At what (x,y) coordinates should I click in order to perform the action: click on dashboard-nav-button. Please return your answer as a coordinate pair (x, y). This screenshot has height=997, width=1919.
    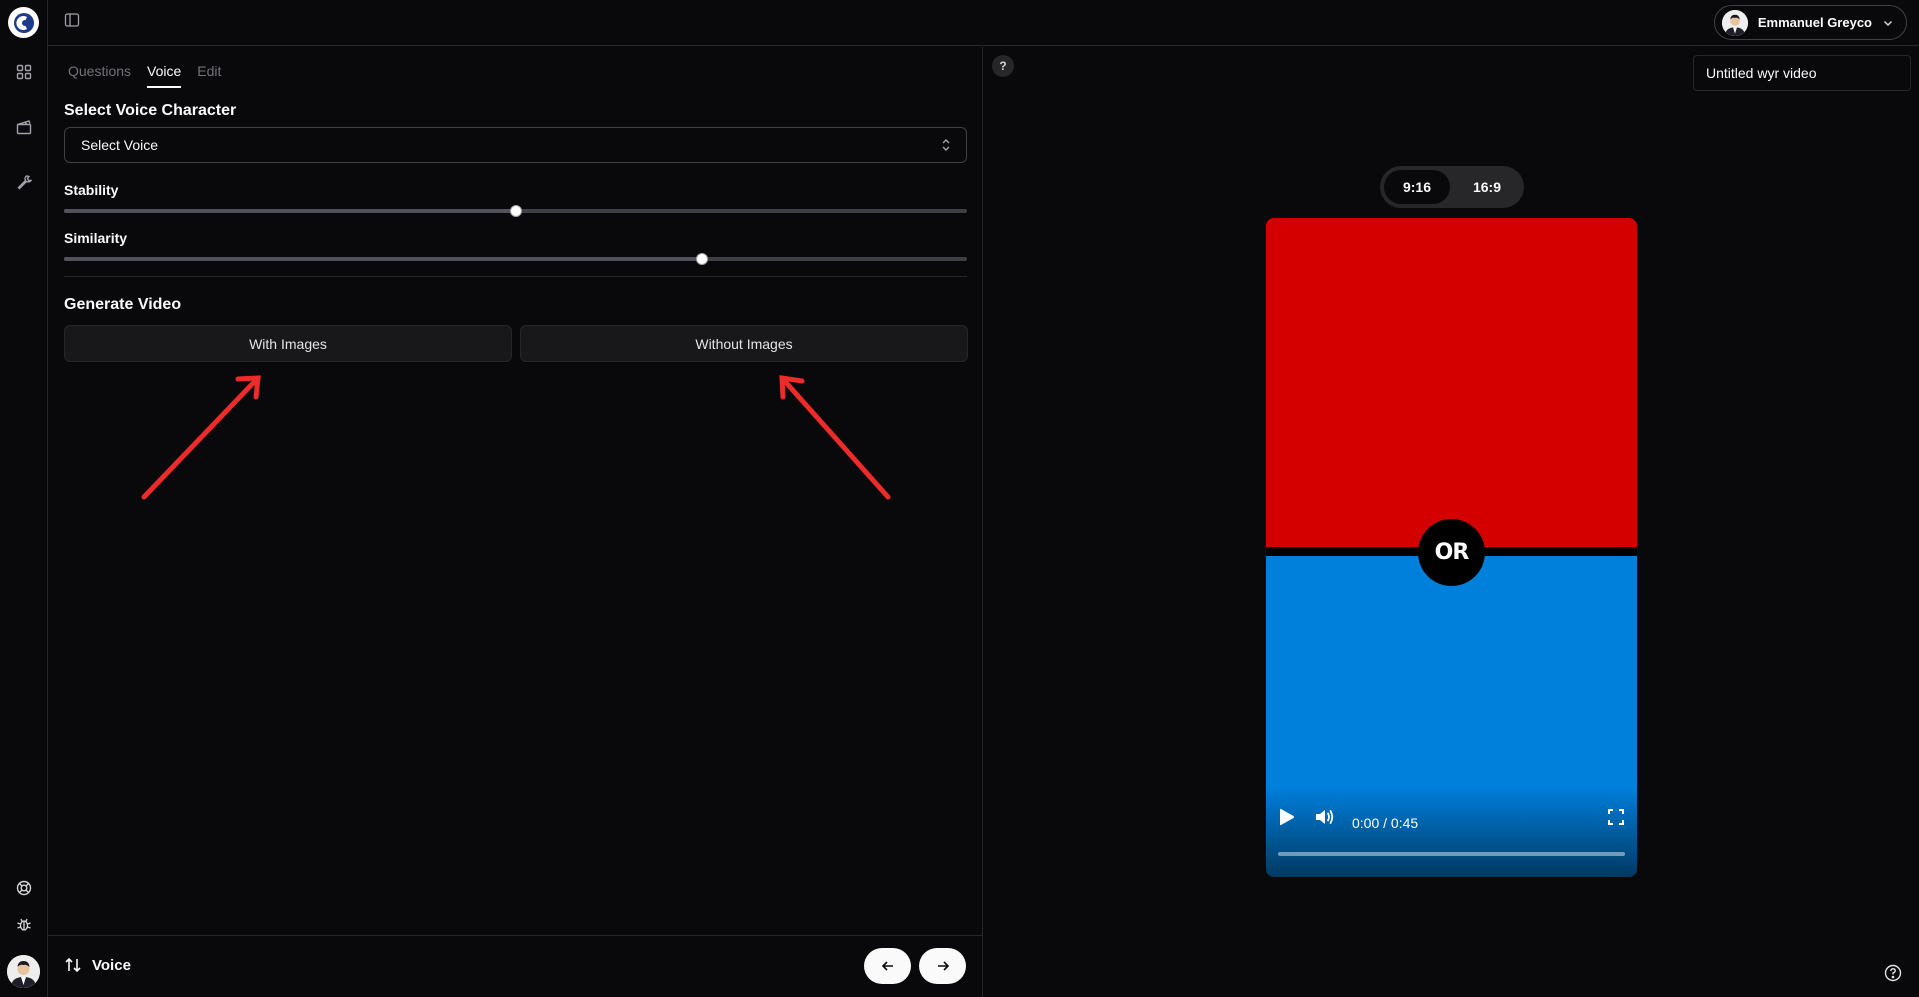
    Looking at the image, I should click on (24, 72).